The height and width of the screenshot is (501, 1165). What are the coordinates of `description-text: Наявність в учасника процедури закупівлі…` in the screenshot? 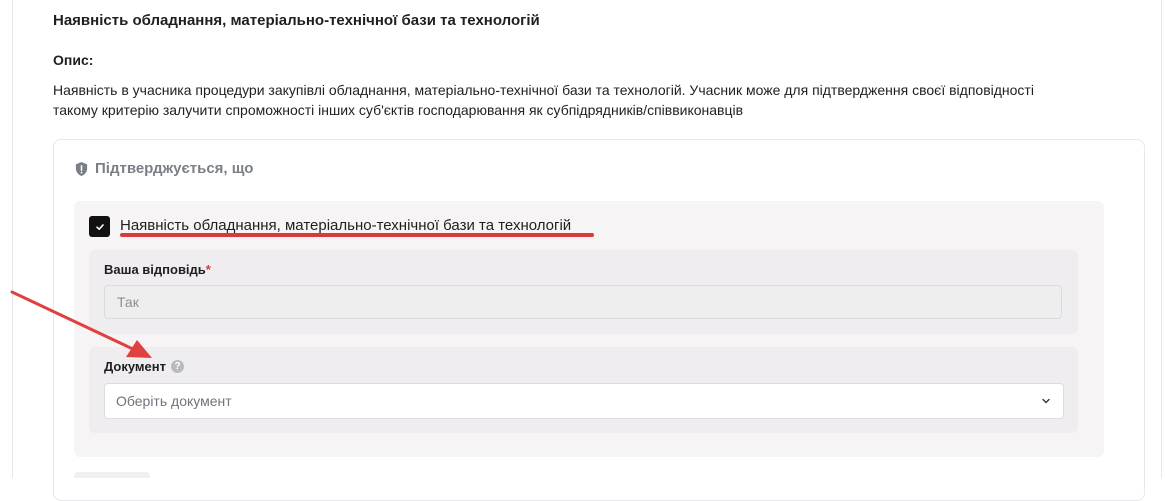 It's located at (593, 100).